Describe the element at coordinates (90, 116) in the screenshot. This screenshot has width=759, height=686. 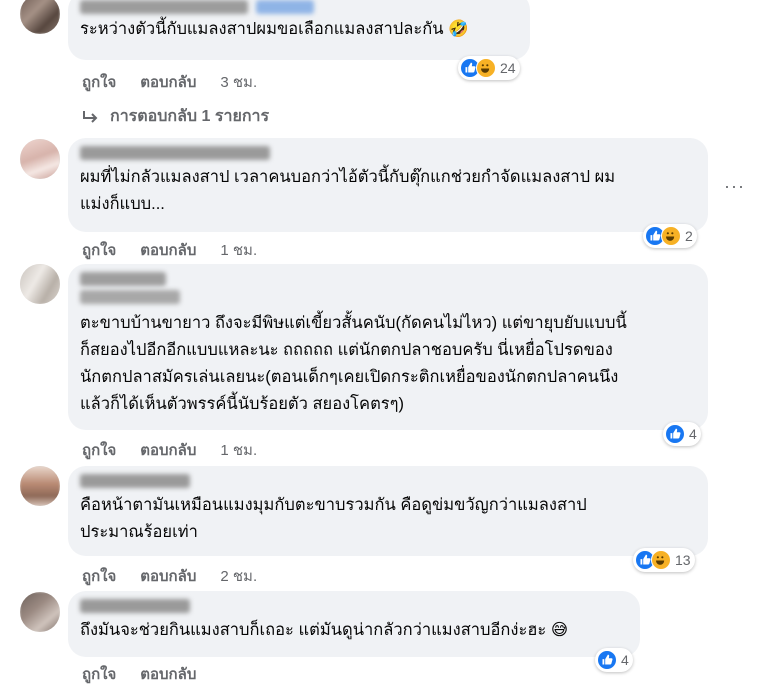
I see `reply-arrow-icon` at that location.